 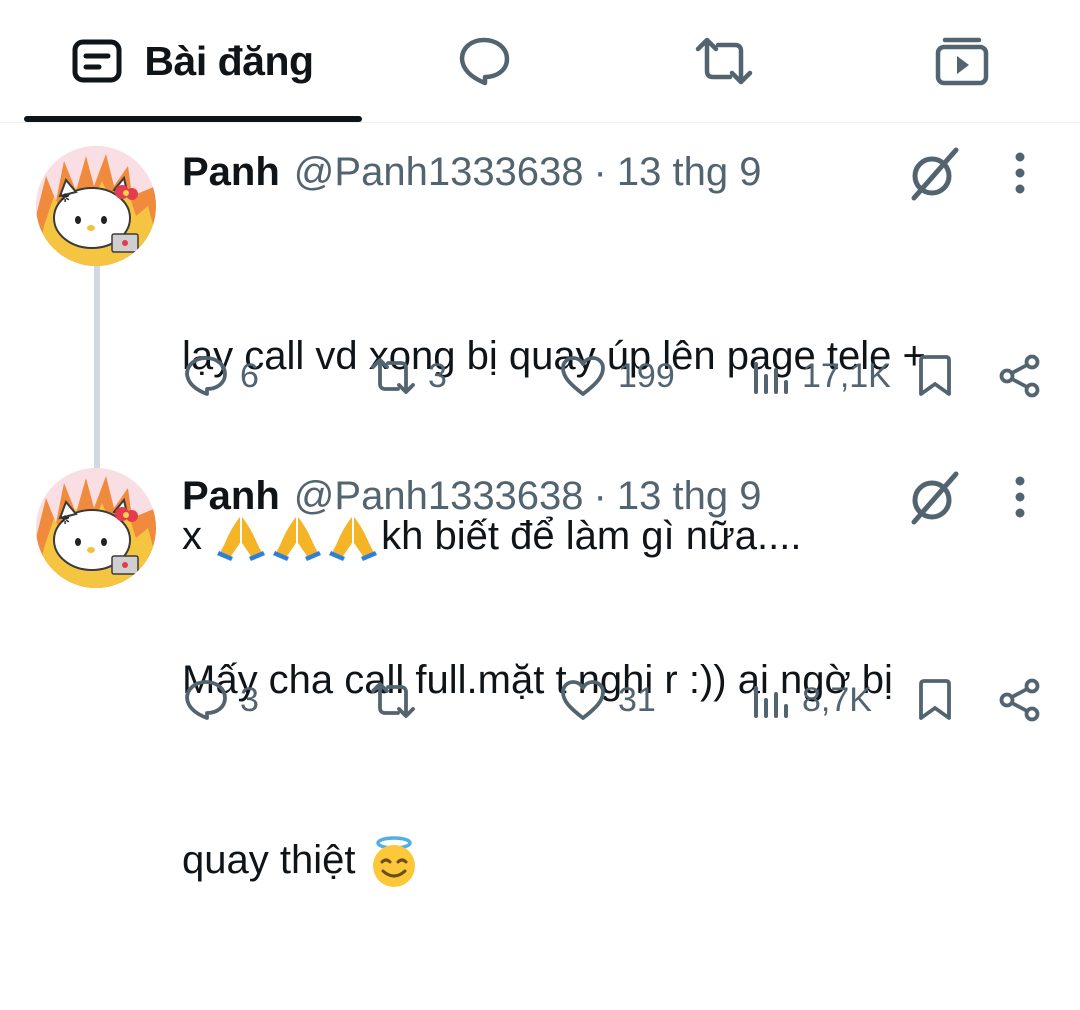 I want to click on tab-replies, so click(x=484, y=61).